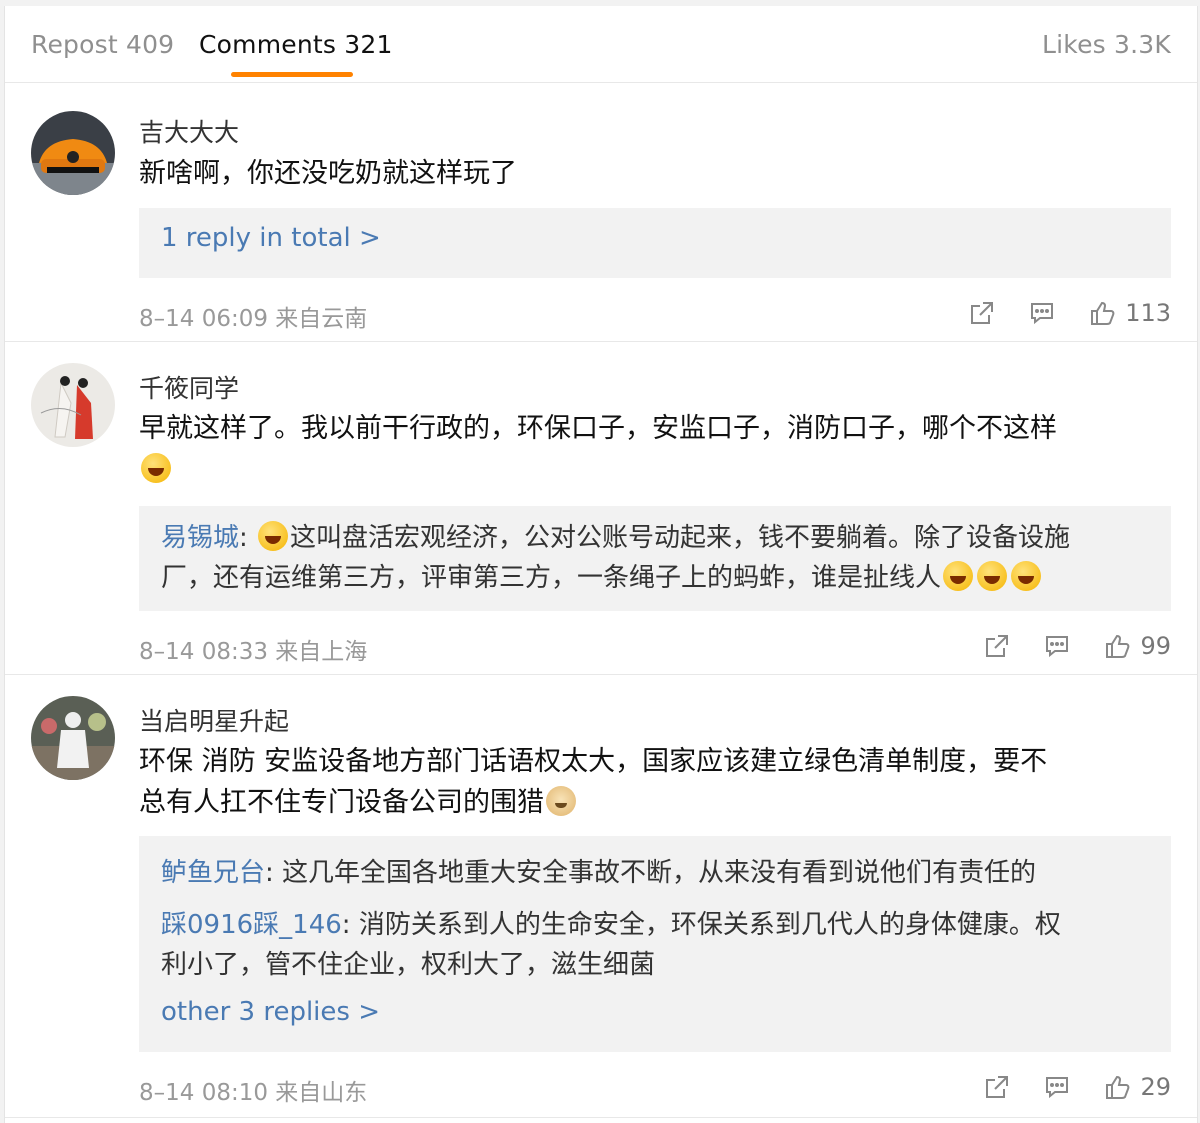 This screenshot has width=1200, height=1123. Describe the element at coordinates (189, 387) in the screenshot. I see `username: 千筱同学` at that location.